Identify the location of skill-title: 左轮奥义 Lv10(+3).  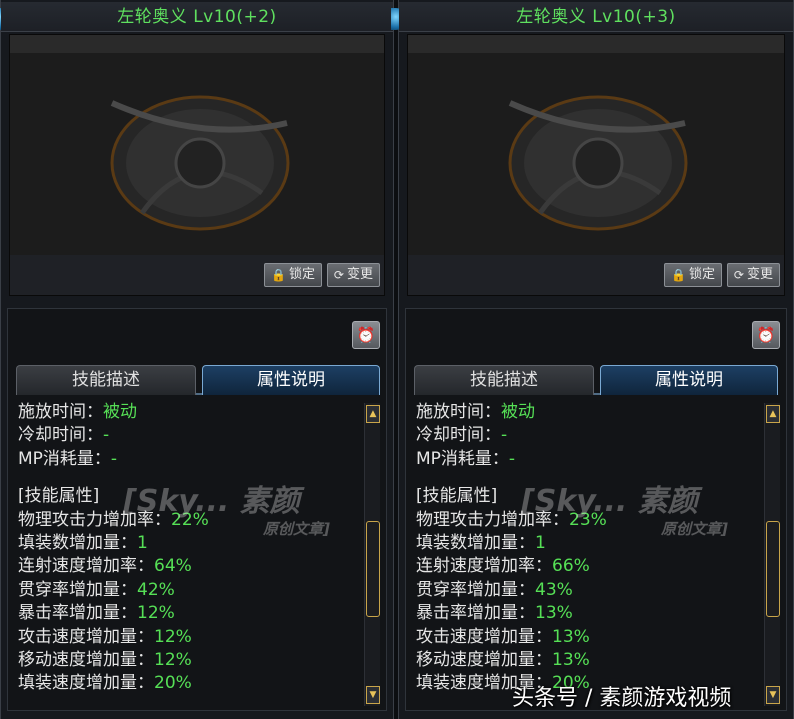
(596, 17).